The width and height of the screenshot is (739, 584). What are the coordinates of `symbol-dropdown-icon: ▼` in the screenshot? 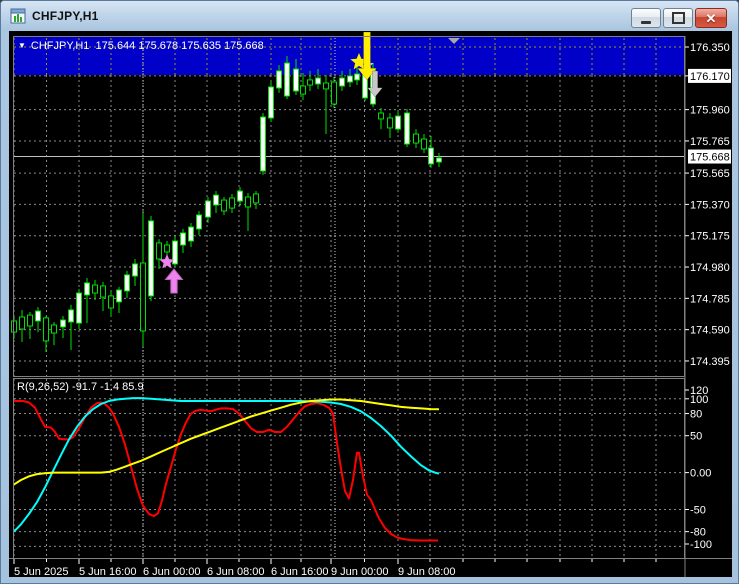 It's located at (22, 45).